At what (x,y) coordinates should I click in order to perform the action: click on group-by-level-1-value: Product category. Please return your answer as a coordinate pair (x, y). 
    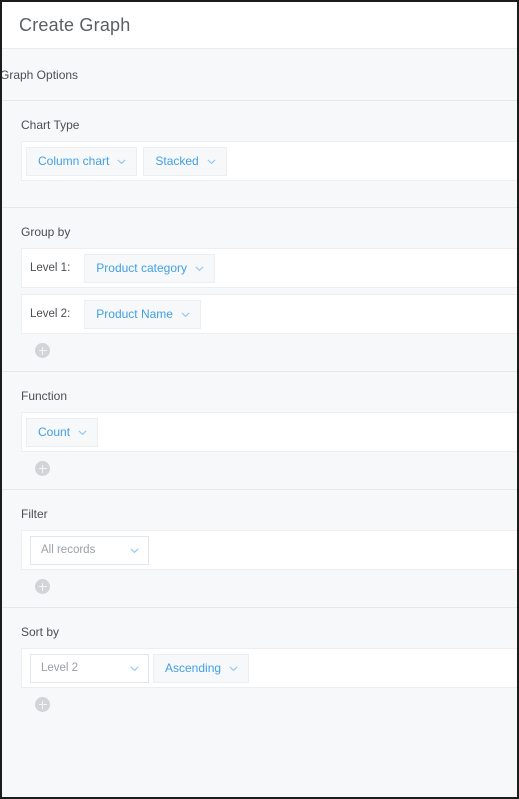
    Looking at the image, I should click on (141, 268).